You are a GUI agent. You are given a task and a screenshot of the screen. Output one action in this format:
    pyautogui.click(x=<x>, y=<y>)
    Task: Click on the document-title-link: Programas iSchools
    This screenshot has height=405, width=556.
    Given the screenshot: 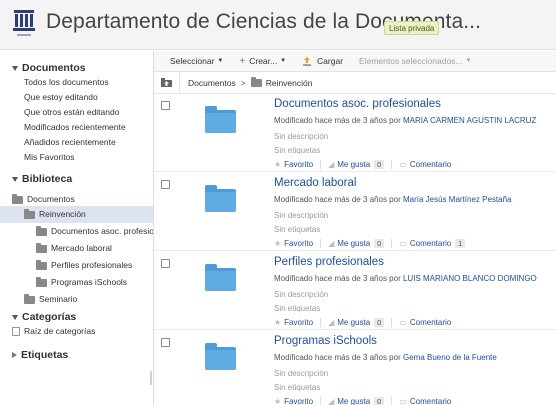 What is the action you would take?
    pyautogui.click(x=325, y=341)
    